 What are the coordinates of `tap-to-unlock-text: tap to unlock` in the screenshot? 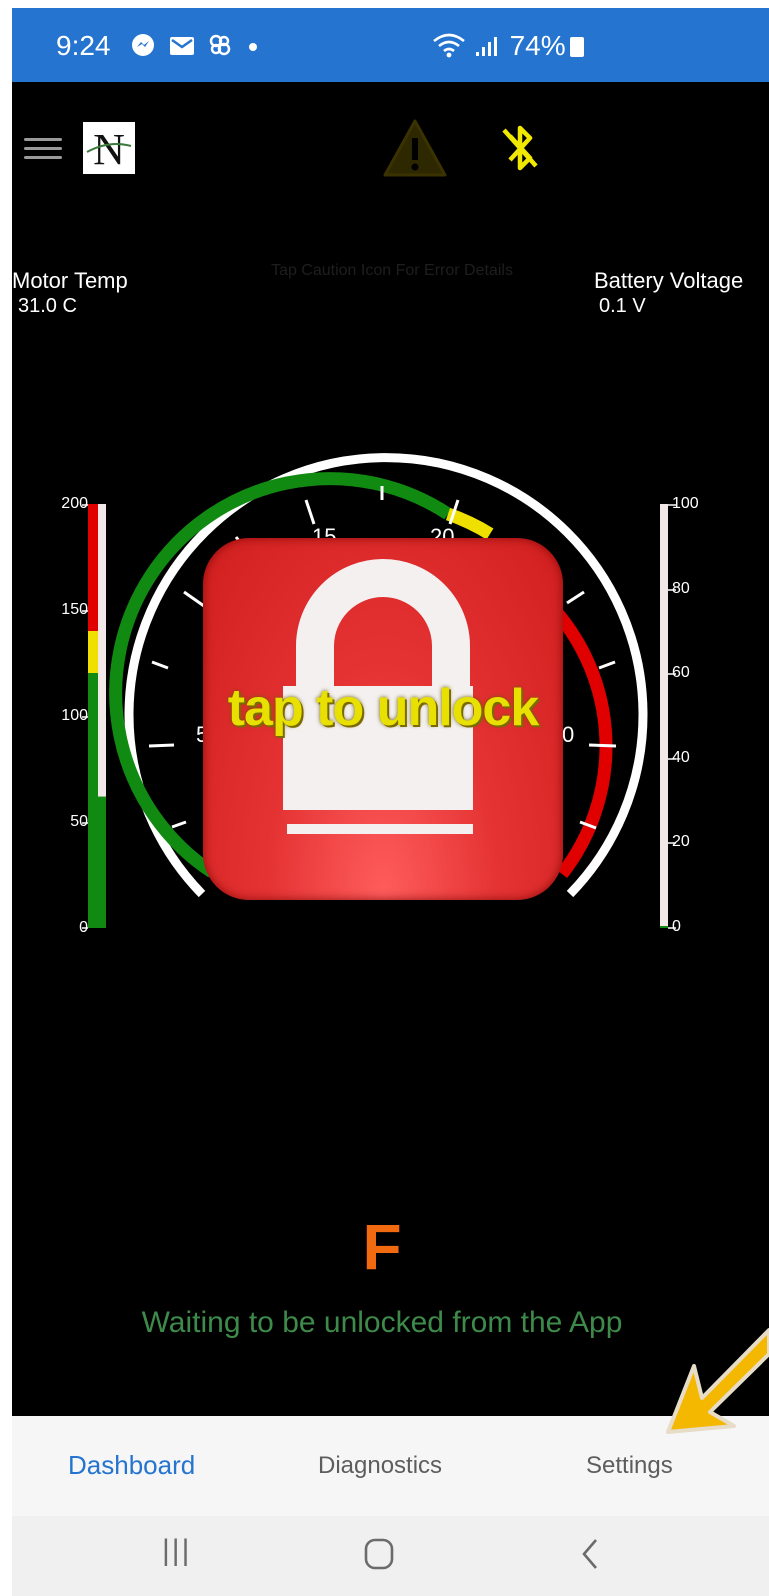 It's located at (383, 708).